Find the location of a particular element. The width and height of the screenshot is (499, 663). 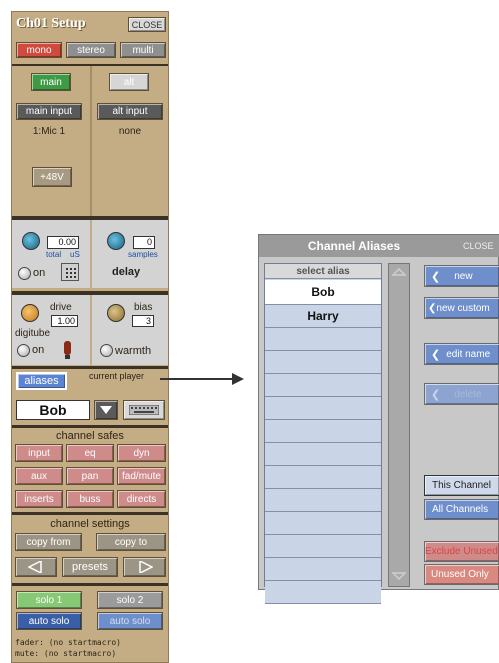

safe-dyn-button: dyn is located at coordinates (141, 453).